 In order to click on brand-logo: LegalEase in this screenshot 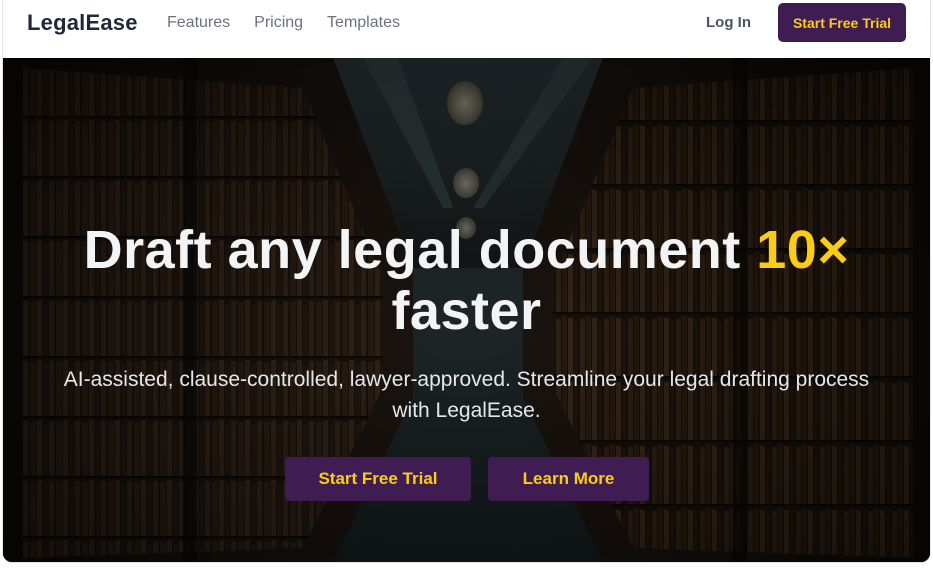, I will do `click(82, 23)`.